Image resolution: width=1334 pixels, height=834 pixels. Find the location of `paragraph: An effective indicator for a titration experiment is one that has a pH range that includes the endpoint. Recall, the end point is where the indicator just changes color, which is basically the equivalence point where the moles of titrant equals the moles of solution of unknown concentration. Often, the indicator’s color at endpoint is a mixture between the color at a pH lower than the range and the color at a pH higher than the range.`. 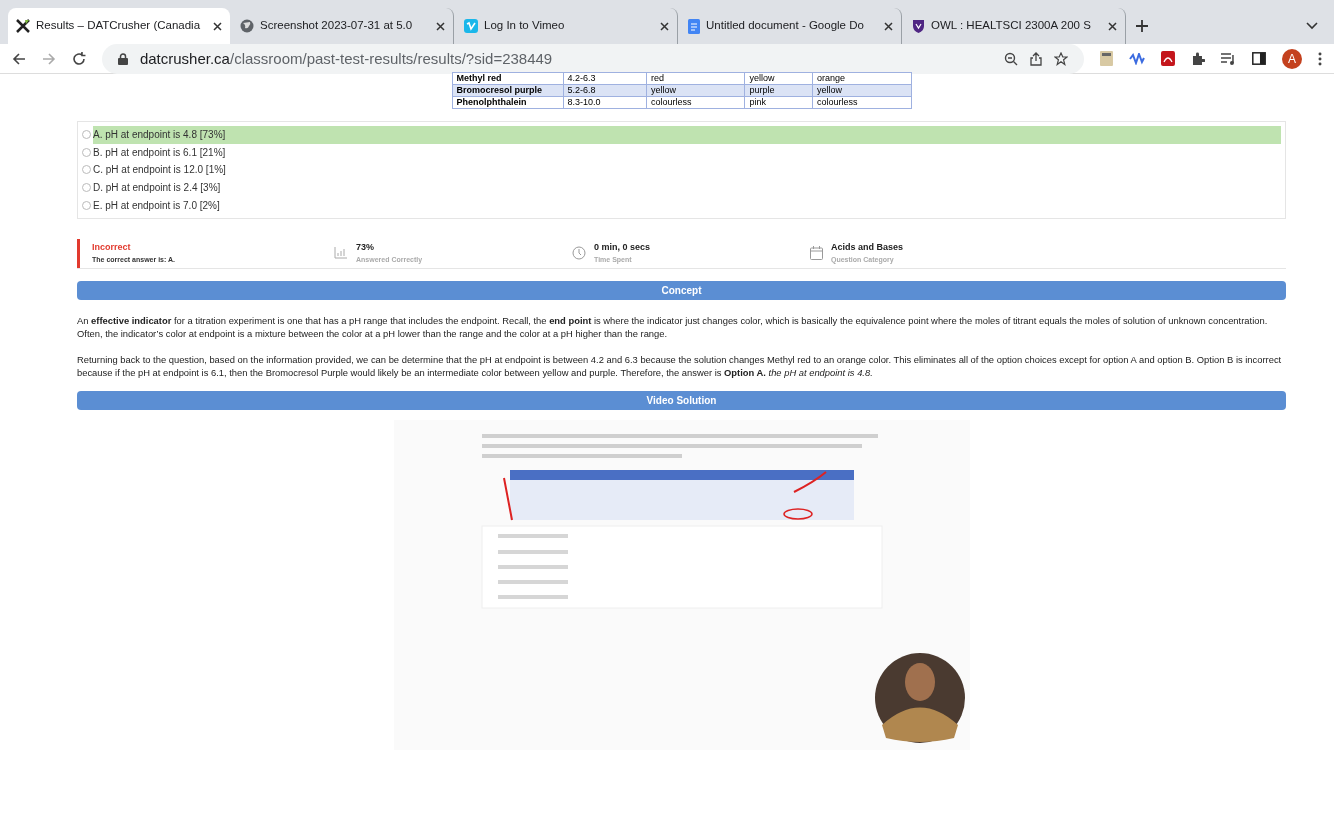

paragraph: An effective indicator for a titration experiment is one that has a pH range that includes the endpoint. Recall, the end point is where the indicator just changes color, which is basically the equivalence point where the moles of titrant equals the moles of solution of unknown concentration. Often, the indicator’s color at endpoint is a mixture between the color at a pH lower than the range and the color at a pH higher than the range. is located at coordinates (673, 326).